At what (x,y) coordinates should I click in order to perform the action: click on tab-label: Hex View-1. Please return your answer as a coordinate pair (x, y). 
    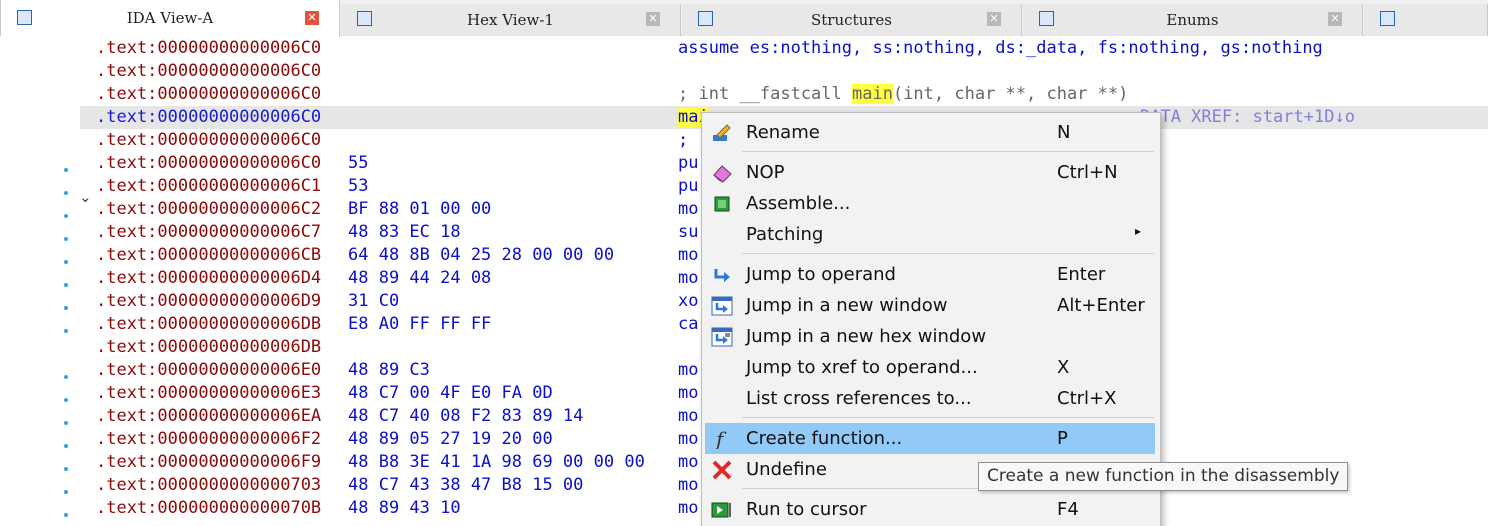
    Looking at the image, I should click on (510, 20).